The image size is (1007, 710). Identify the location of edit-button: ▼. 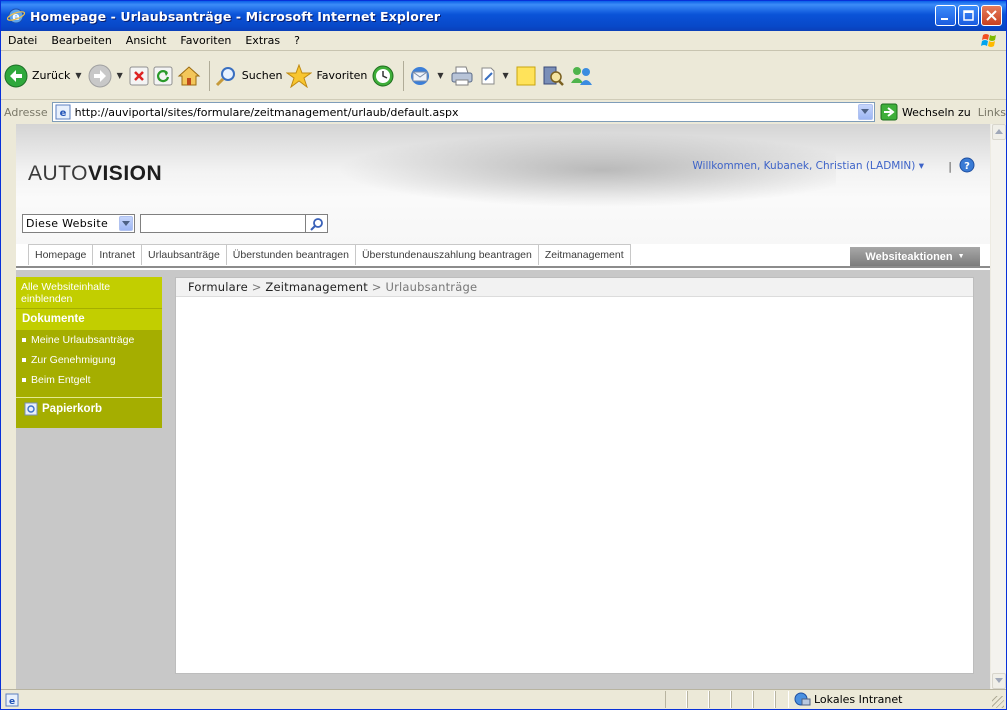
(494, 76).